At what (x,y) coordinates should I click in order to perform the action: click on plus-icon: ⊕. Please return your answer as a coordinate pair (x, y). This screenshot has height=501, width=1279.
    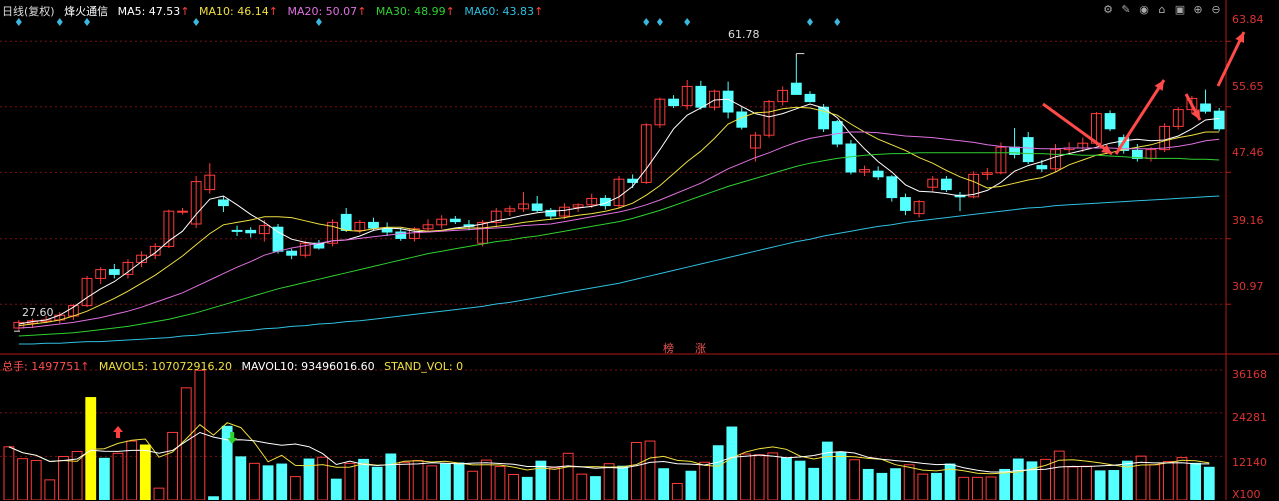
    Looking at the image, I should click on (1198, 10).